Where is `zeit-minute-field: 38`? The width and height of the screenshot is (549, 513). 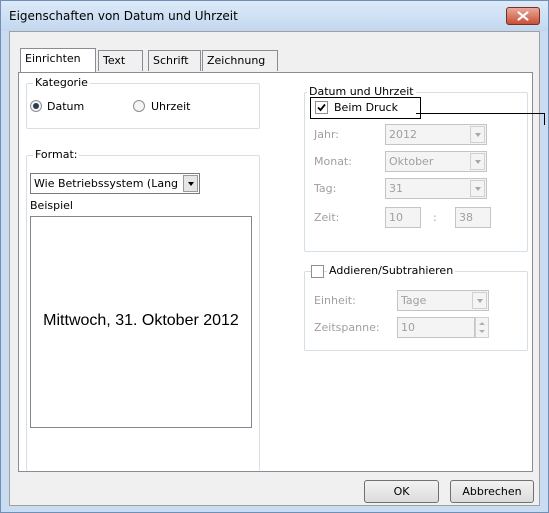 zeit-minute-field: 38 is located at coordinates (473, 217).